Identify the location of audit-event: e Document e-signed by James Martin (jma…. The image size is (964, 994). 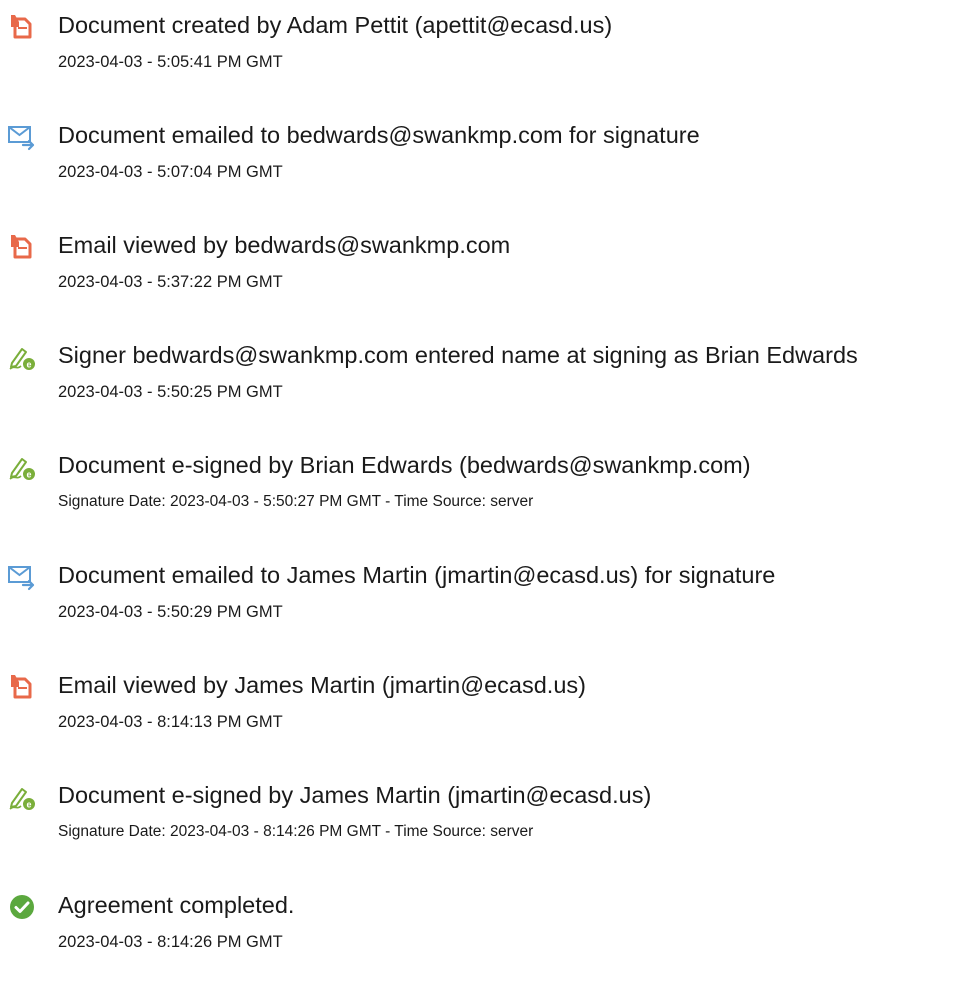
(482, 815).